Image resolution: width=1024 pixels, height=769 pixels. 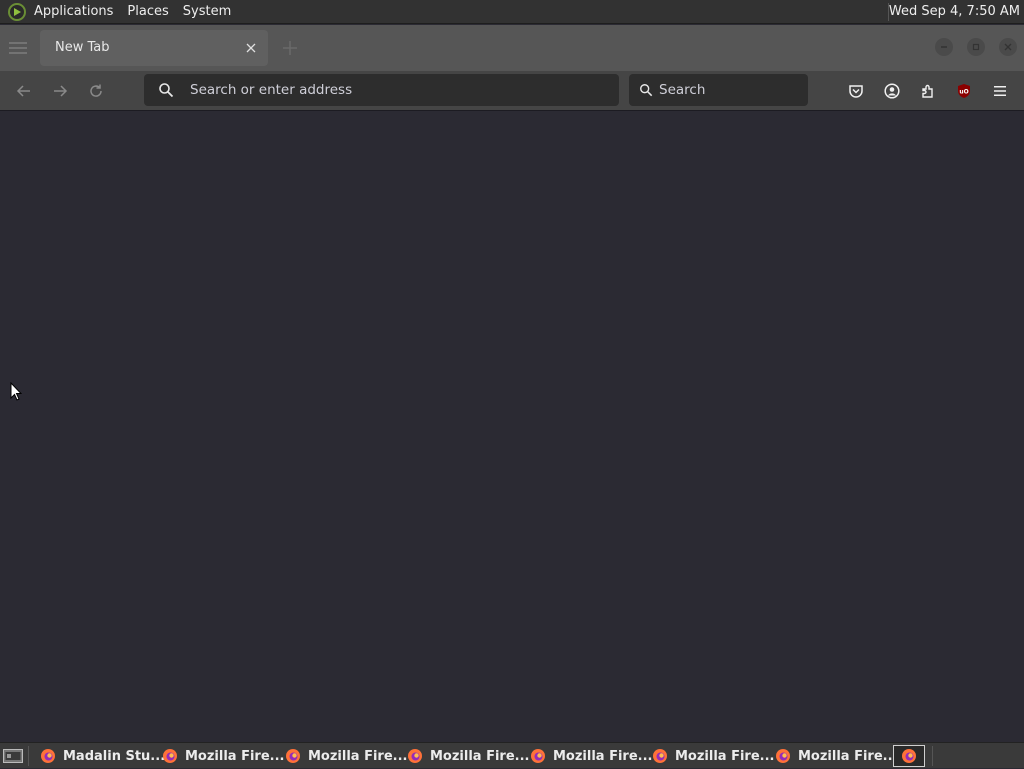 I want to click on system-menu: System, so click(x=207, y=12).